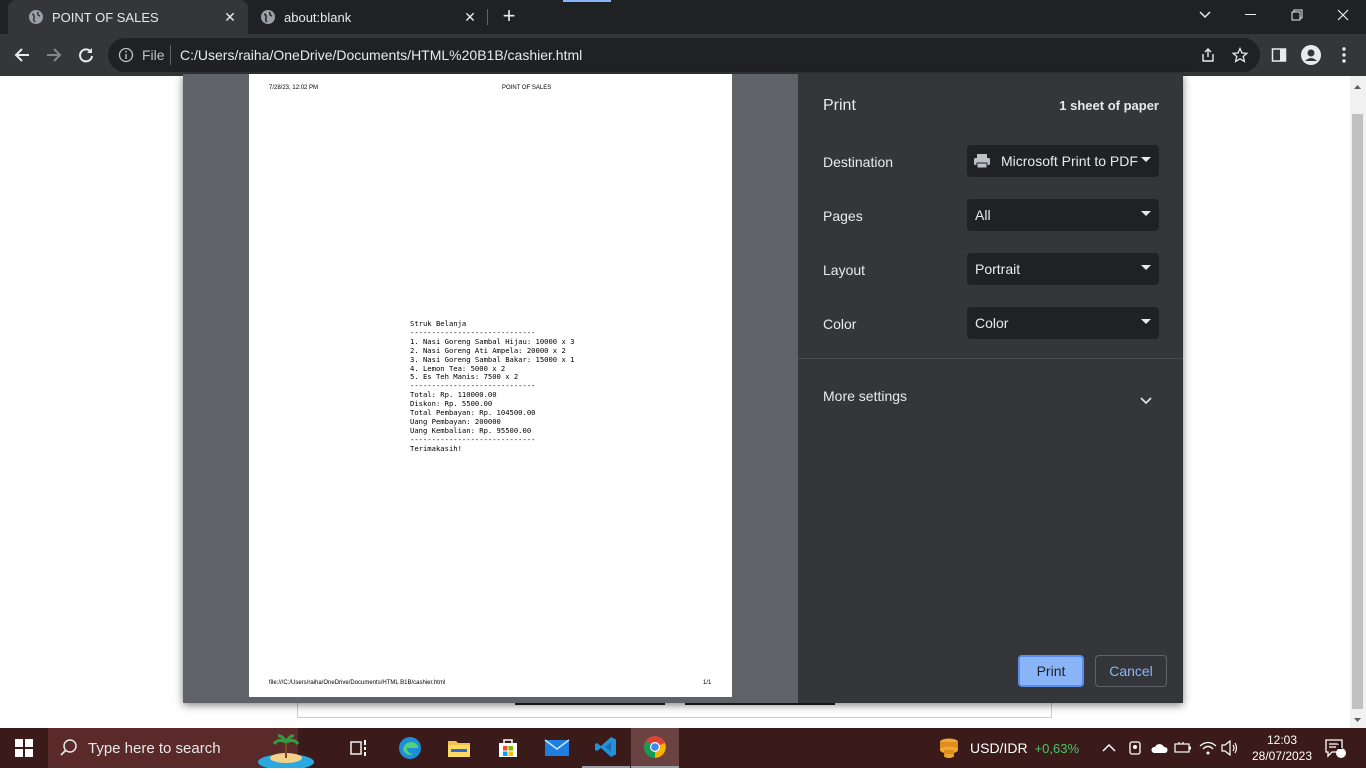  What do you see at coordinates (1109, 105) in the screenshot?
I see `sheet-count: 1 sheet of paper` at bounding box center [1109, 105].